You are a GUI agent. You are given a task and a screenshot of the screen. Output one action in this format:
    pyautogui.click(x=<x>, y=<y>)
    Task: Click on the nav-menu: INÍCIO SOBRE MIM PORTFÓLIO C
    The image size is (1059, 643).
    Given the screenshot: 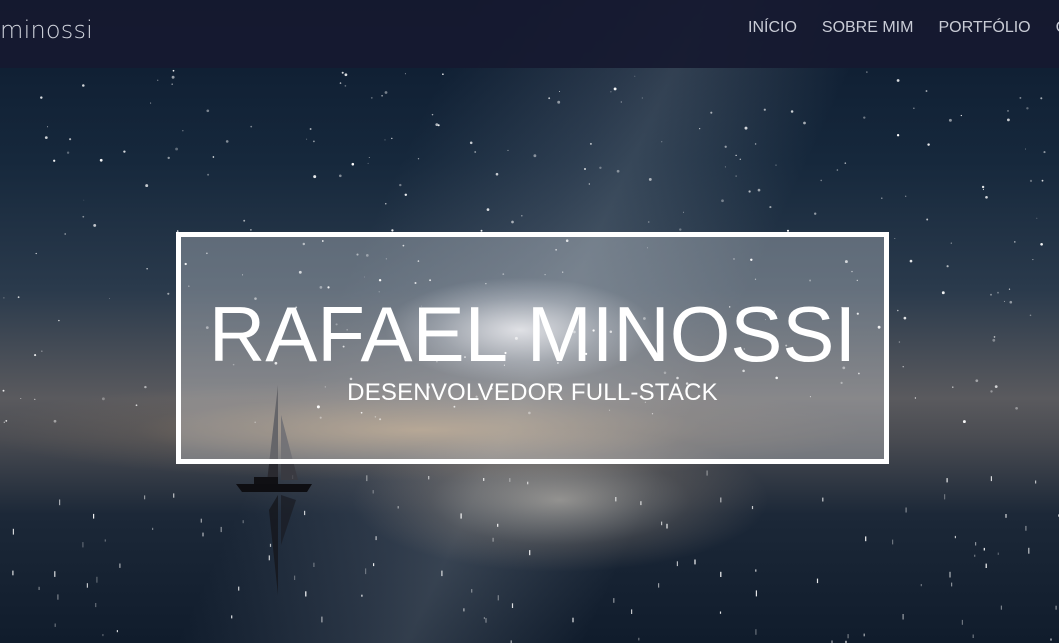 What is the action you would take?
    pyautogui.click(x=903, y=28)
    